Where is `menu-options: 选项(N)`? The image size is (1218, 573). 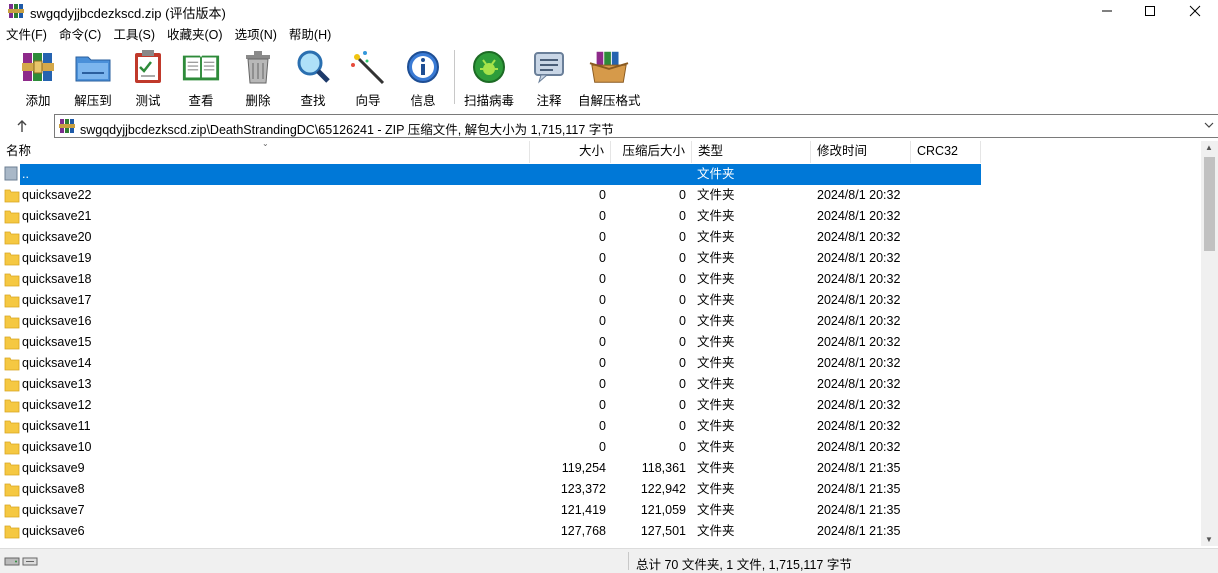
menu-options: 选项(N) is located at coordinates (256, 35).